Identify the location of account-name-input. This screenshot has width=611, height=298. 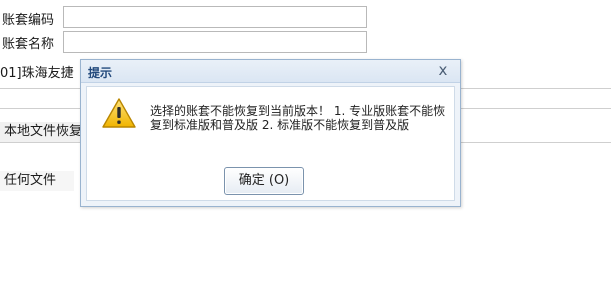
(215, 42).